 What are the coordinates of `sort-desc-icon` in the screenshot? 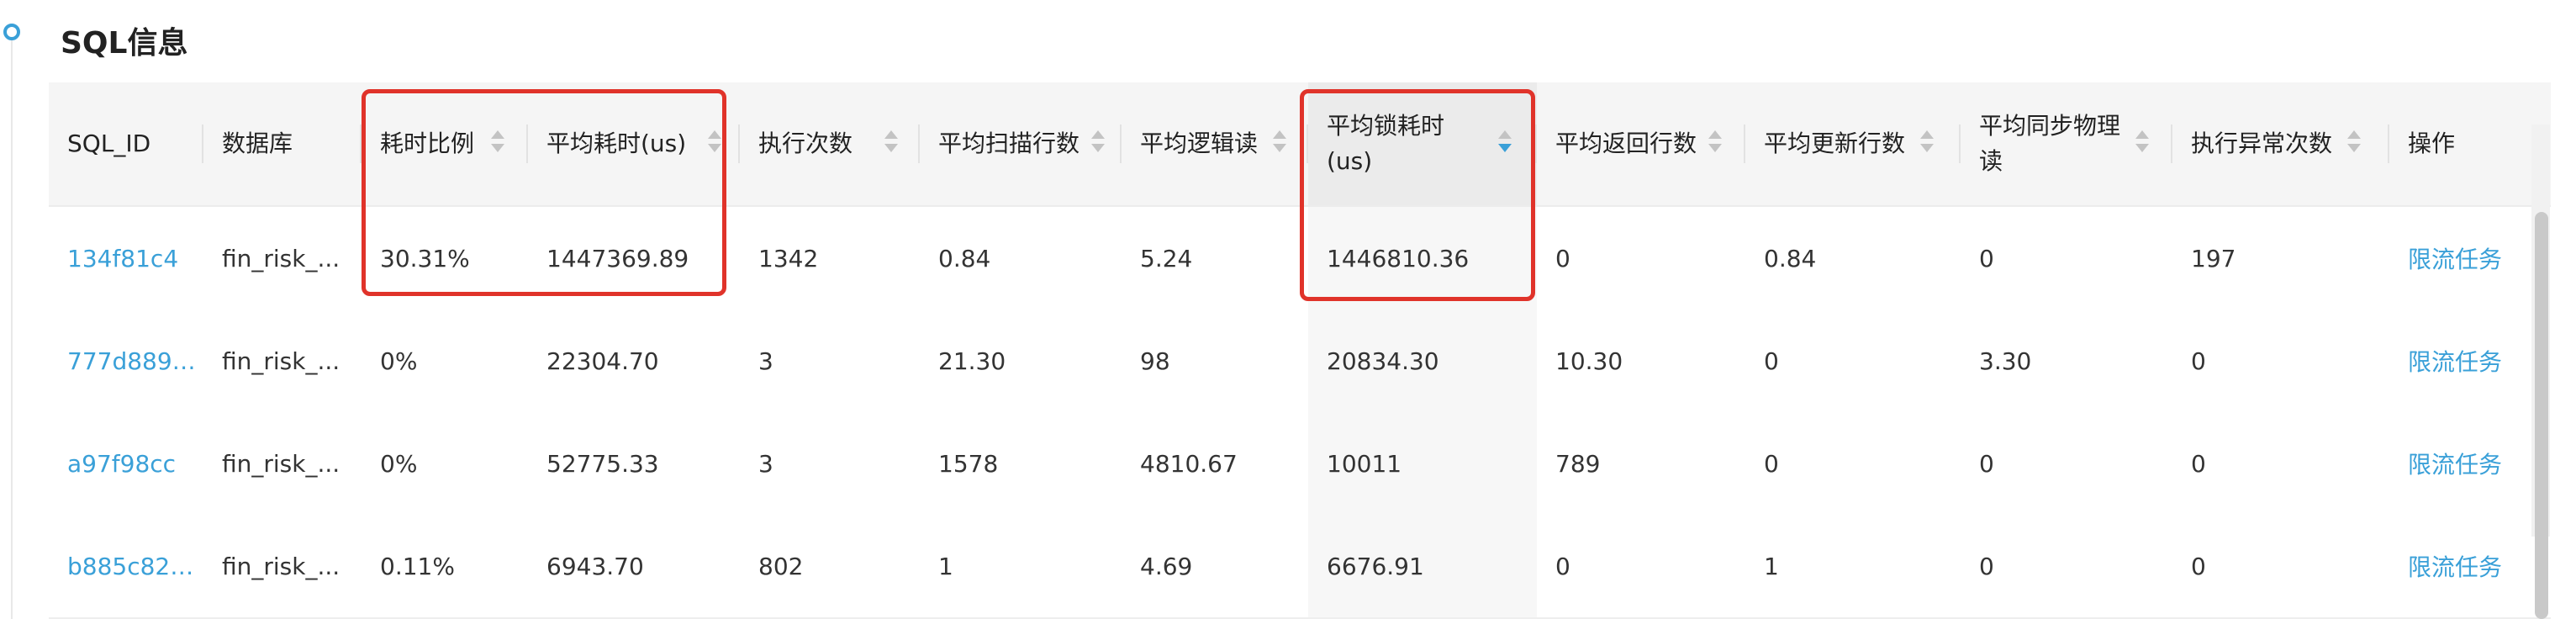 It's located at (1505, 144).